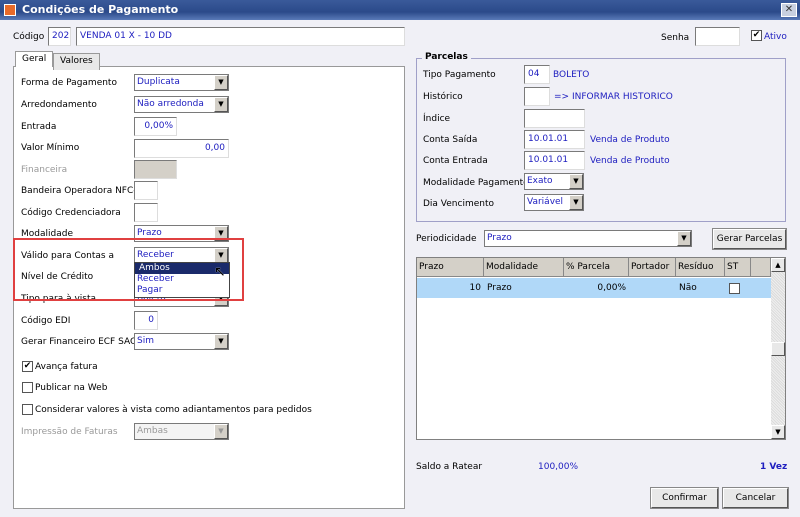 The width and height of the screenshot is (800, 517). What do you see at coordinates (537, 96) in the screenshot?
I see `historico-input` at bounding box center [537, 96].